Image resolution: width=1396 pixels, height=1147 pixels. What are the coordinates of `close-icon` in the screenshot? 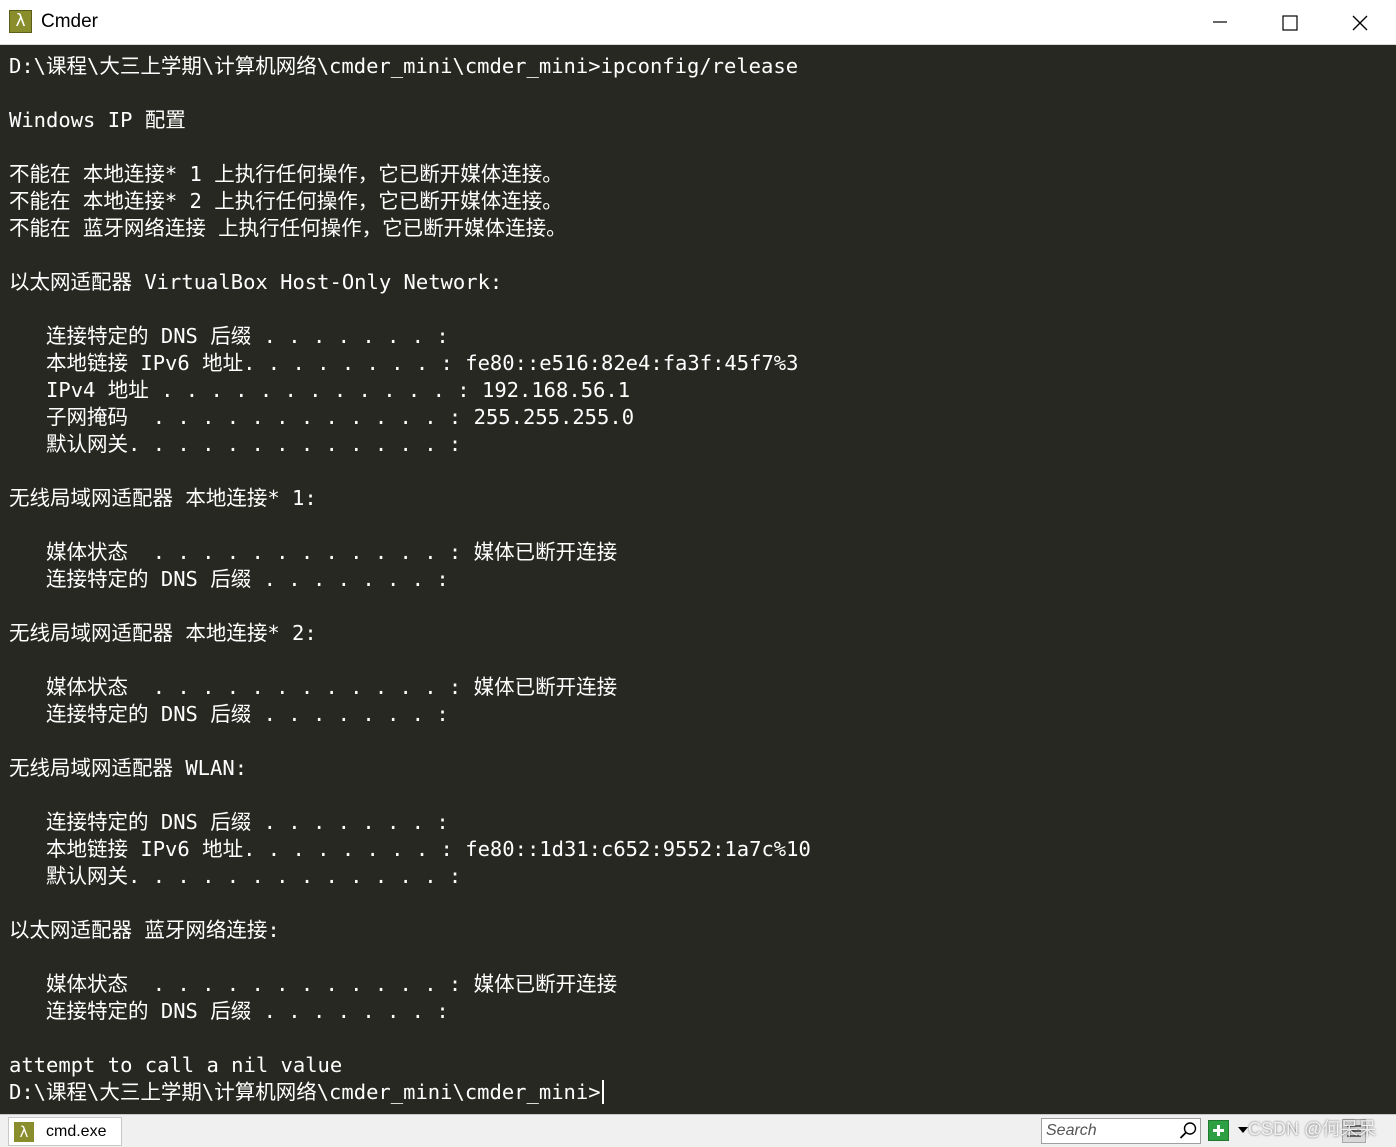 It's located at (1360, 23).